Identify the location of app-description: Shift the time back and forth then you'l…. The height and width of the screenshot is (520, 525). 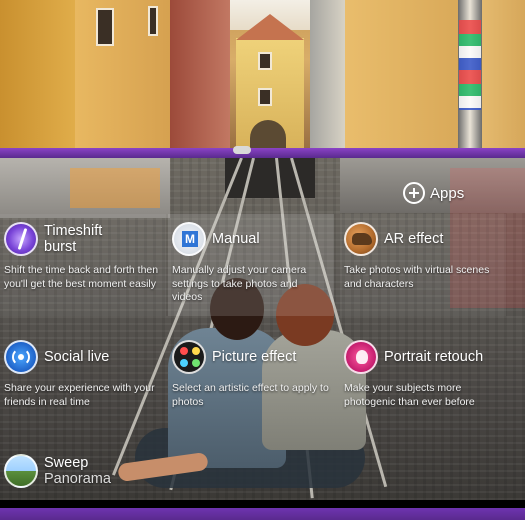
(81, 277).